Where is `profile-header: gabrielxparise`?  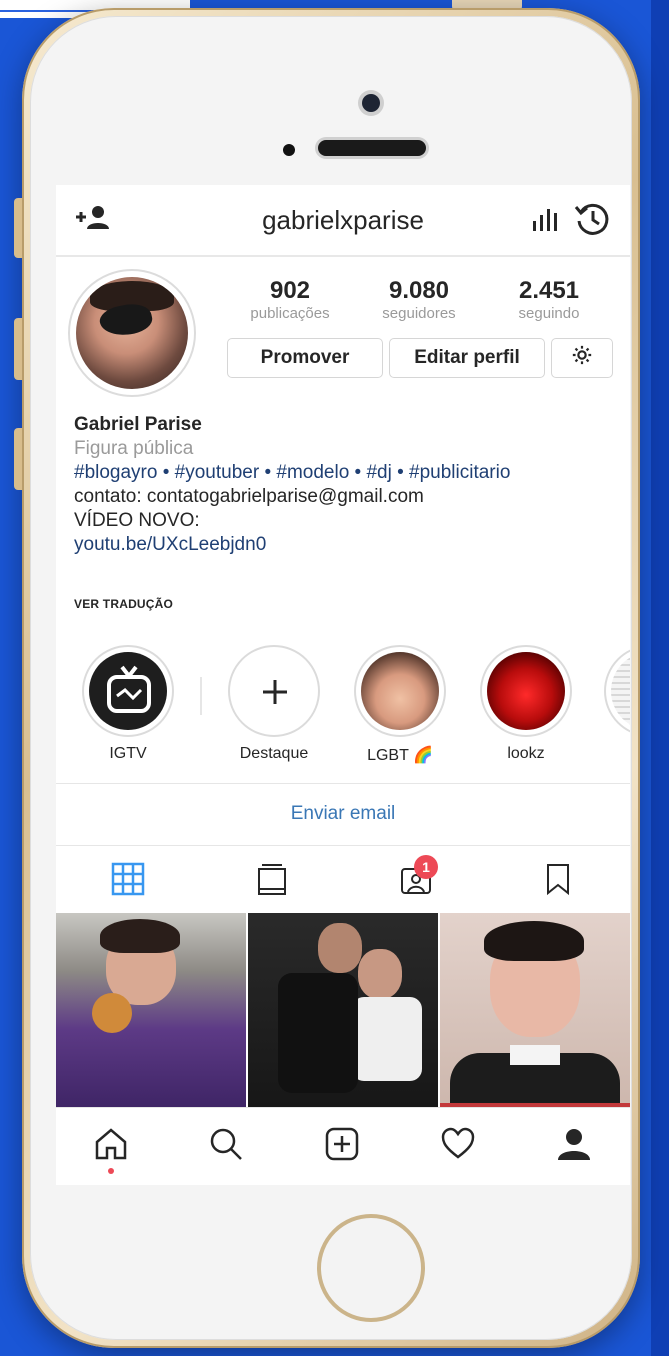
profile-header: gabrielxparise is located at coordinates (343, 221).